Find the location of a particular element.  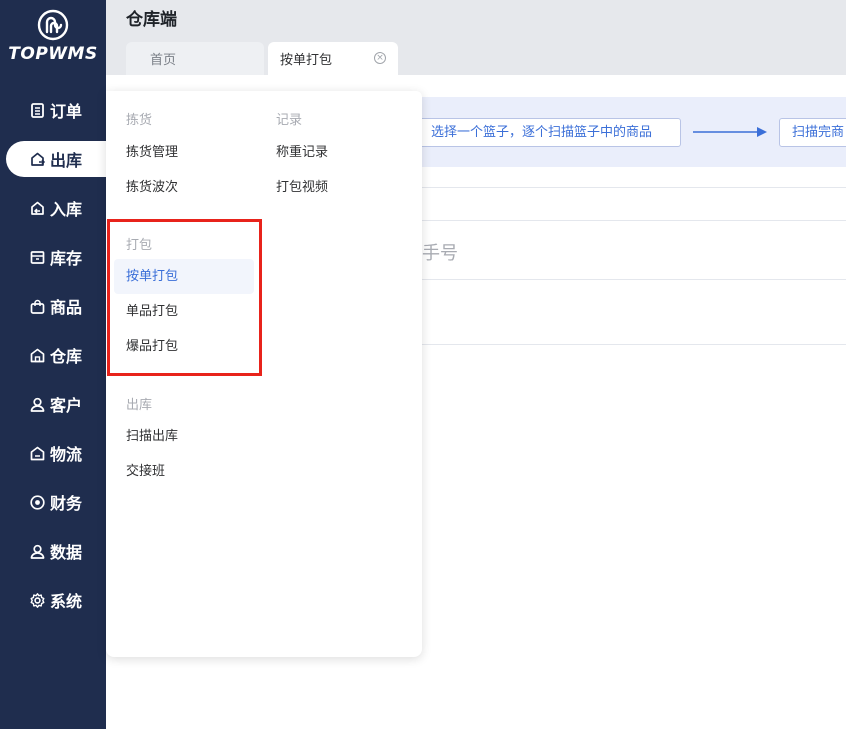

sidebar-item-label: 财务 is located at coordinates (66, 503).